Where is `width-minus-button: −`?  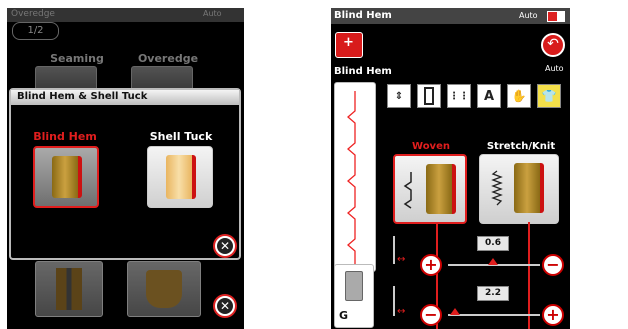 width-minus-button: − is located at coordinates (553, 265).